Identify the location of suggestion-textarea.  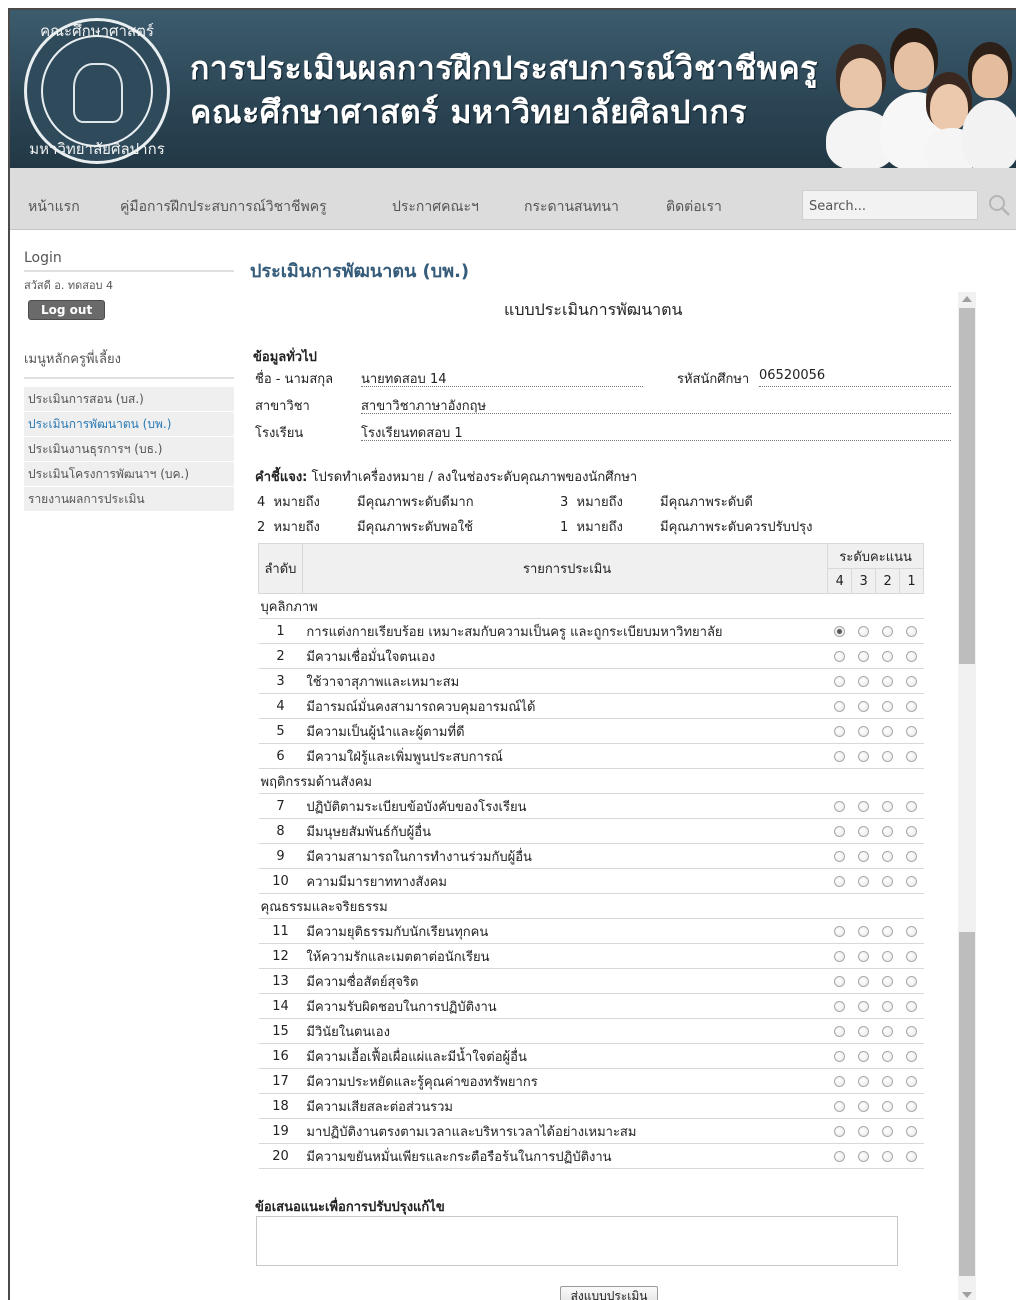
(577, 1241).